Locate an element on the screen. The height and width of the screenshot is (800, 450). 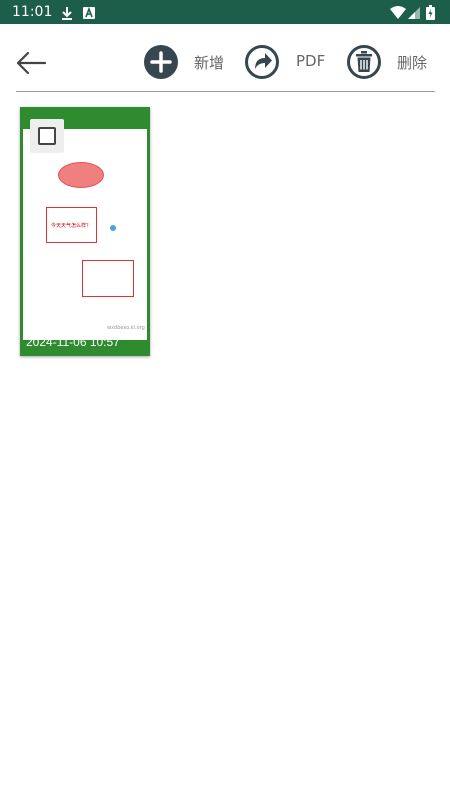
thumbnail-watermark: wxdbexo.kl.org is located at coordinates (126, 328).